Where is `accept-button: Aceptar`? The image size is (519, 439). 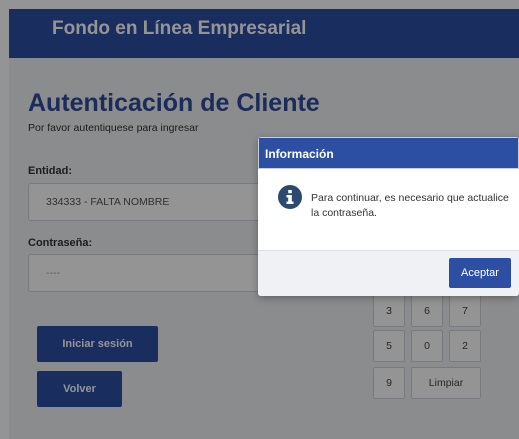
accept-button: Aceptar is located at coordinates (480, 273).